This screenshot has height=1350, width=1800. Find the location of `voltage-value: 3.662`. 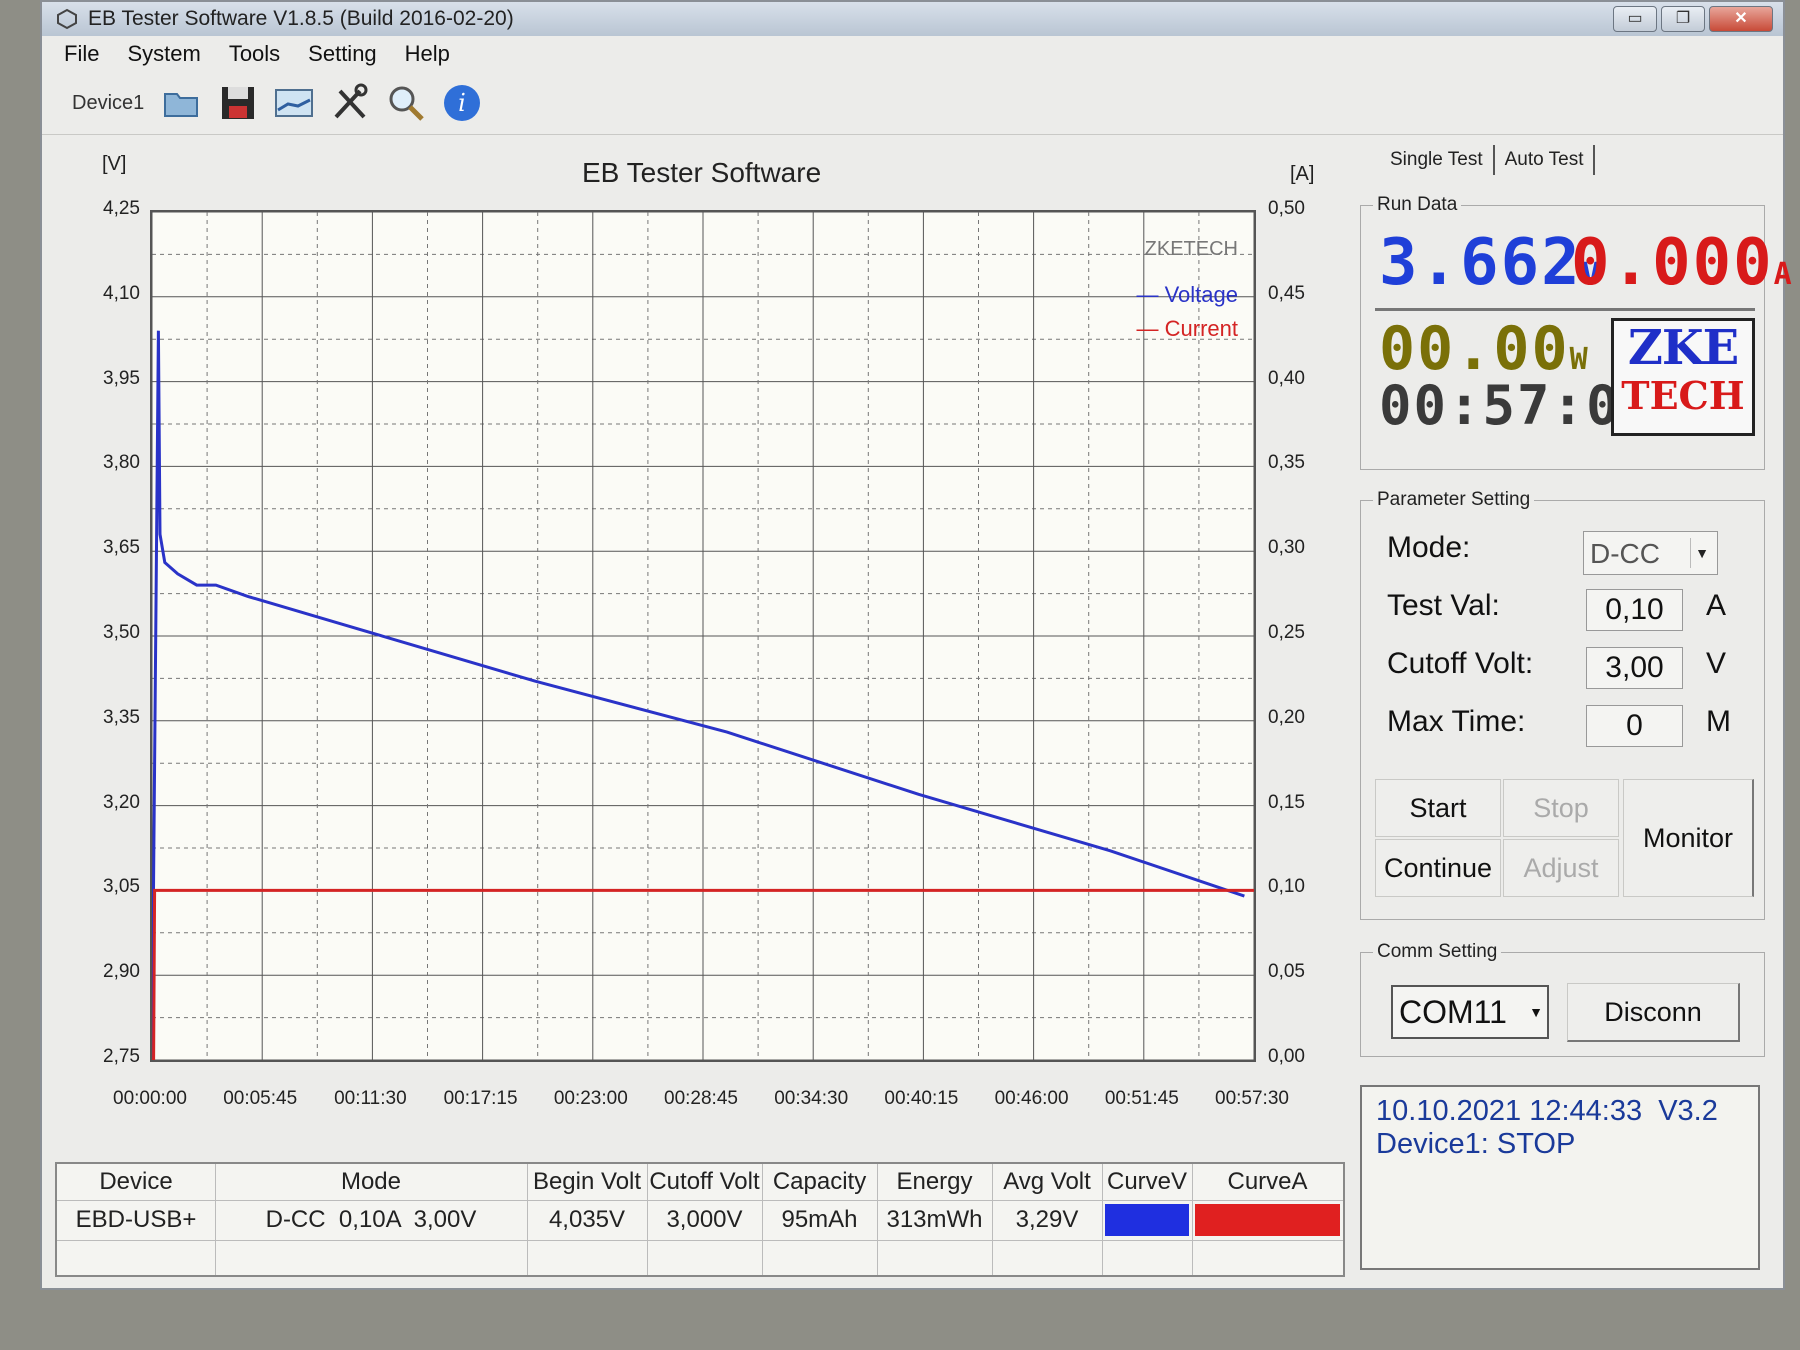

voltage-value: 3.662 is located at coordinates (1480, 263).